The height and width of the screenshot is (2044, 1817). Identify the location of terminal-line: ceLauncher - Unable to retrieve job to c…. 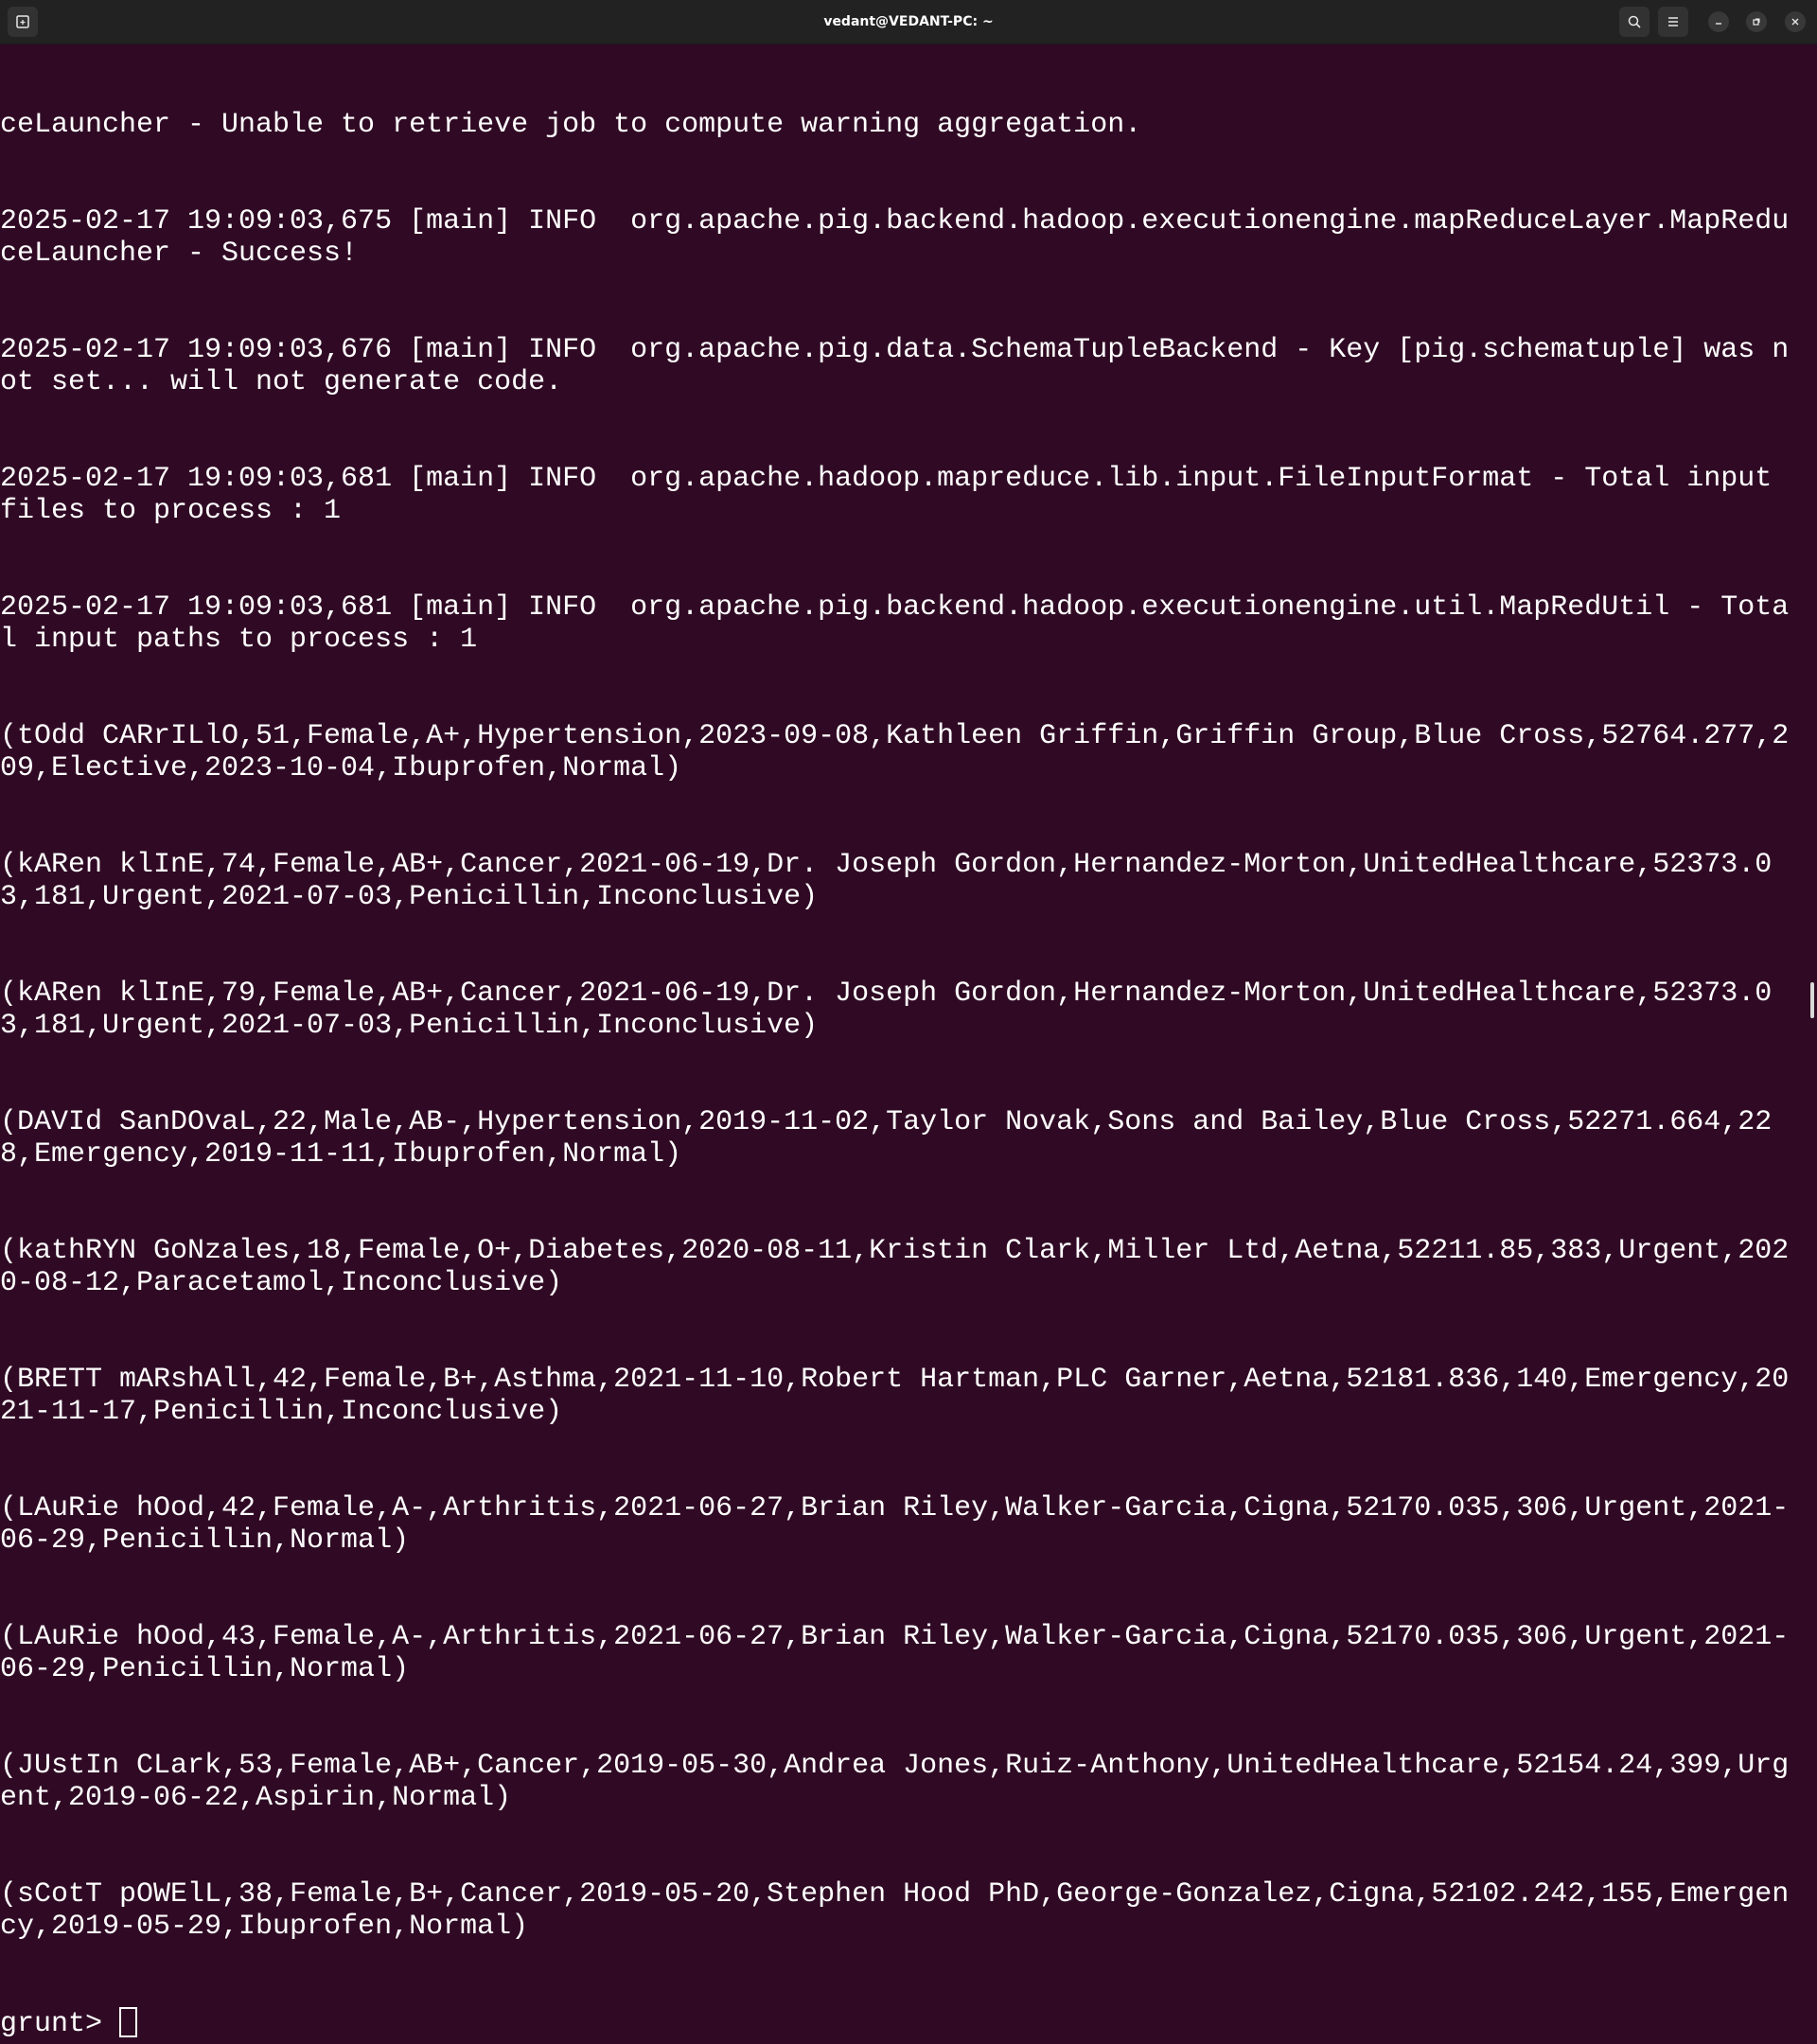
(571, 125).